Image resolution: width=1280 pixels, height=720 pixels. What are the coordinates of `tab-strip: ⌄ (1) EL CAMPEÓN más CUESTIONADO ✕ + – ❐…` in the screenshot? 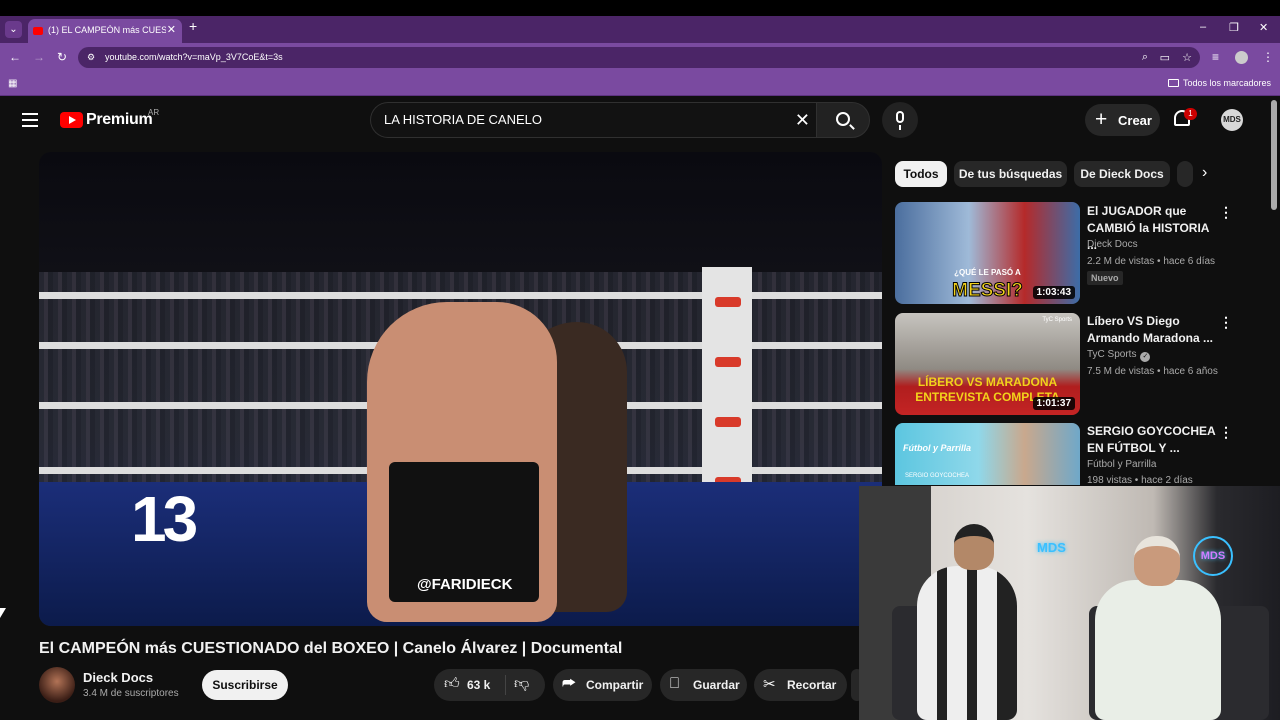 It's located at (640, 29).